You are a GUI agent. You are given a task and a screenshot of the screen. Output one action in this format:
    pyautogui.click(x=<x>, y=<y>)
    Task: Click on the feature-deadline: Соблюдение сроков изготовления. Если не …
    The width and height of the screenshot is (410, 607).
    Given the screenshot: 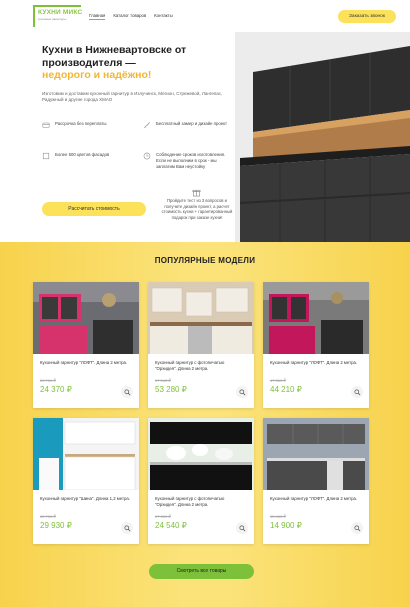 What is the action you would take?
    pyautogui.click(x=188, y=160)
    